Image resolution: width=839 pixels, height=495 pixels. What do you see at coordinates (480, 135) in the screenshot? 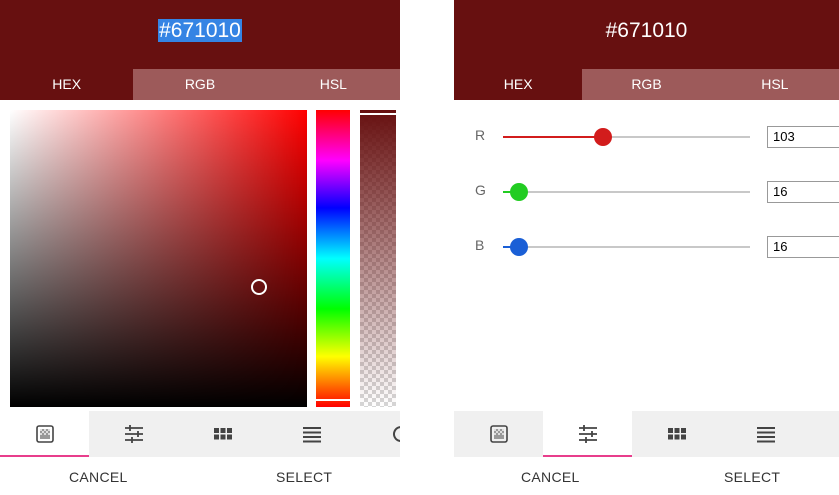
I see `slider-label-r: R` at bounding box center [480, 135].